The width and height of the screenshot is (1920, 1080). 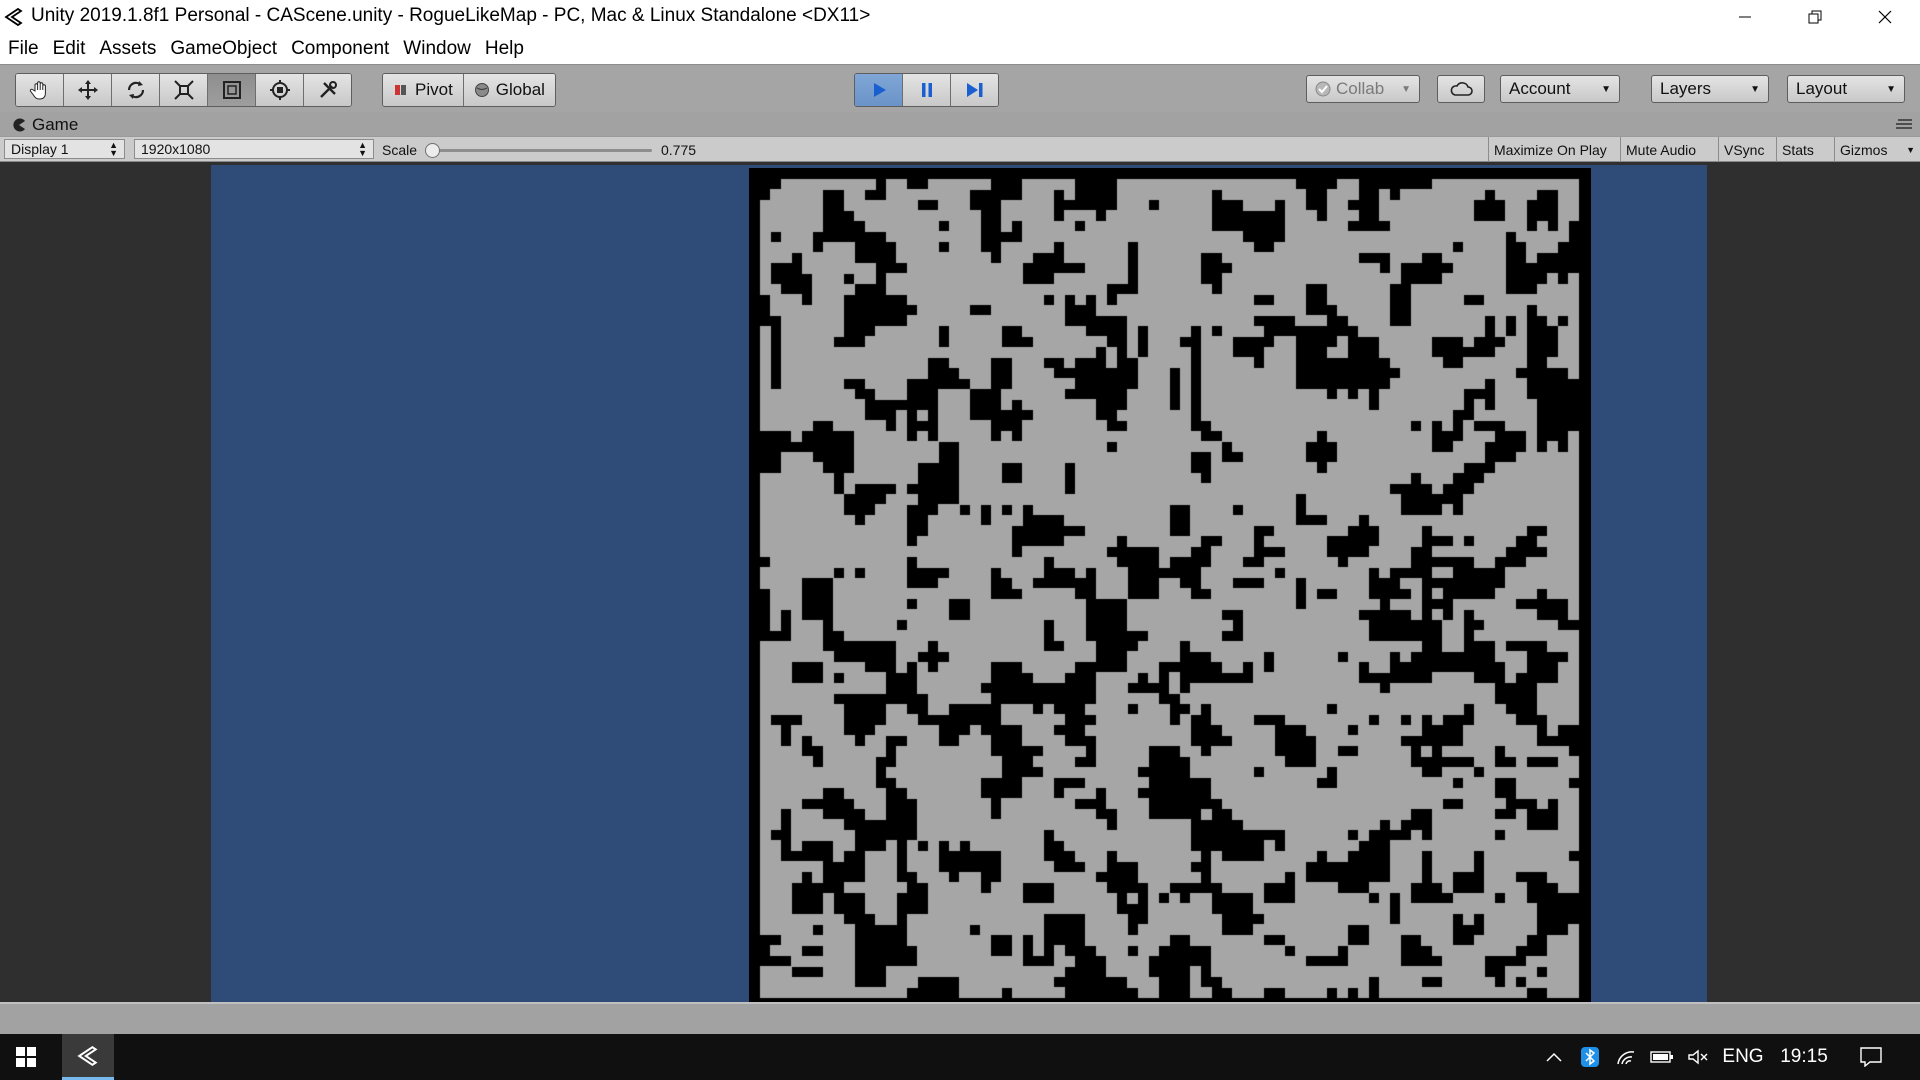 What do you see at coordinates (232, 90) in the screenshot?
I see `rect-tool-button` at bounding box center [232, 90].